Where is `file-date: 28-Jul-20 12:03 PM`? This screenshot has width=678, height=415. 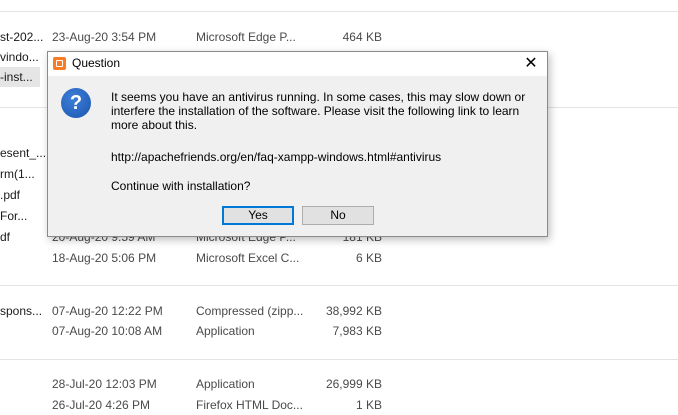 file-date: 28-Jul-20 12:03 PM is located at coordinates (104, 384).